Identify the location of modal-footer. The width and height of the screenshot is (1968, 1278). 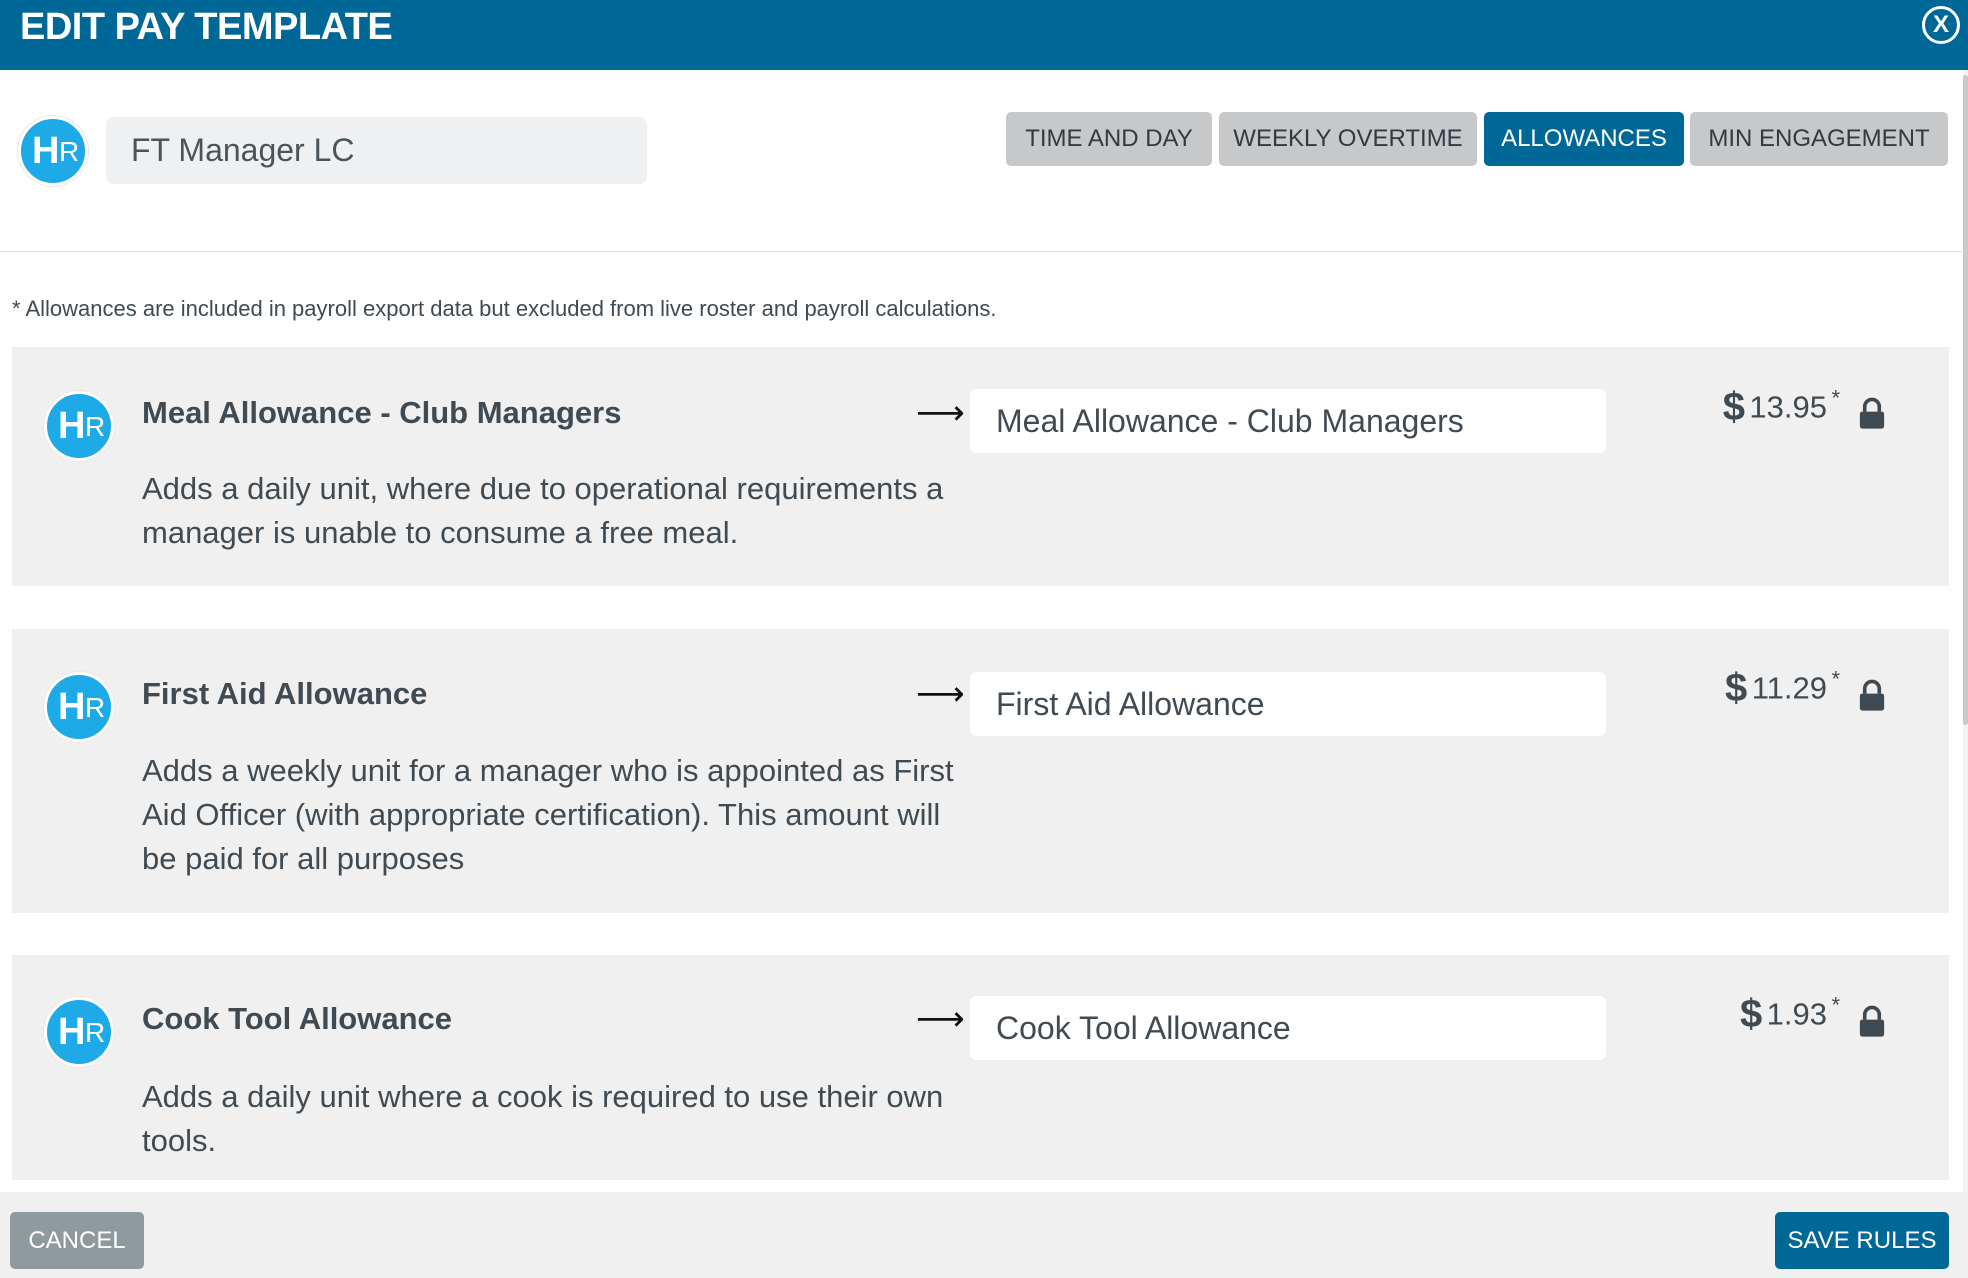
(984, 1235).